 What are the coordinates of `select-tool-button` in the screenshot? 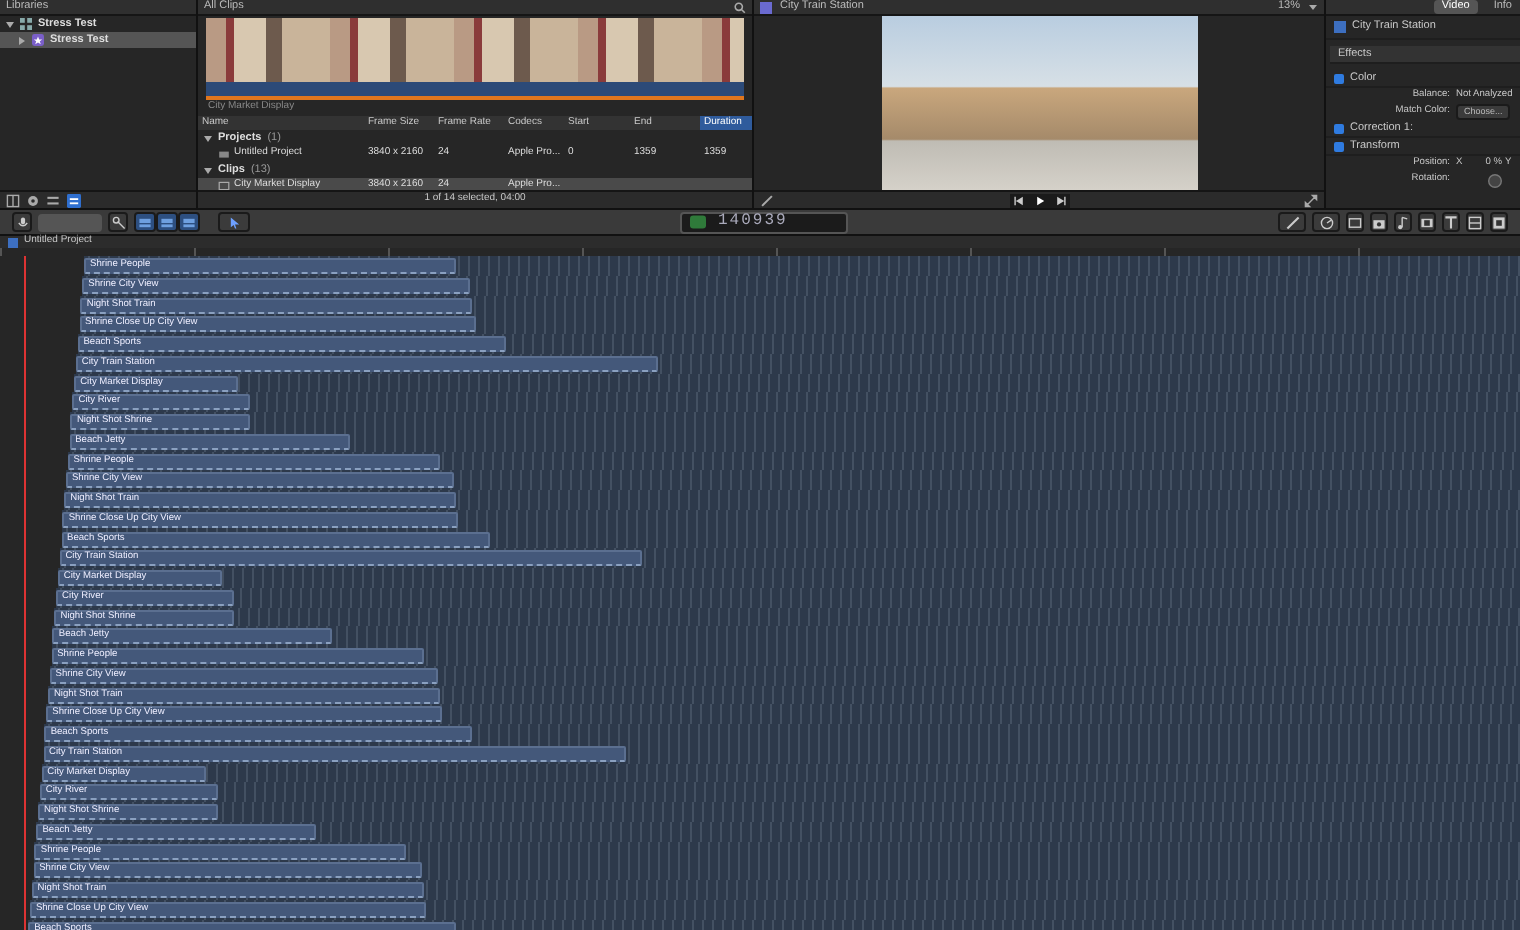 It's located at (234, 222).